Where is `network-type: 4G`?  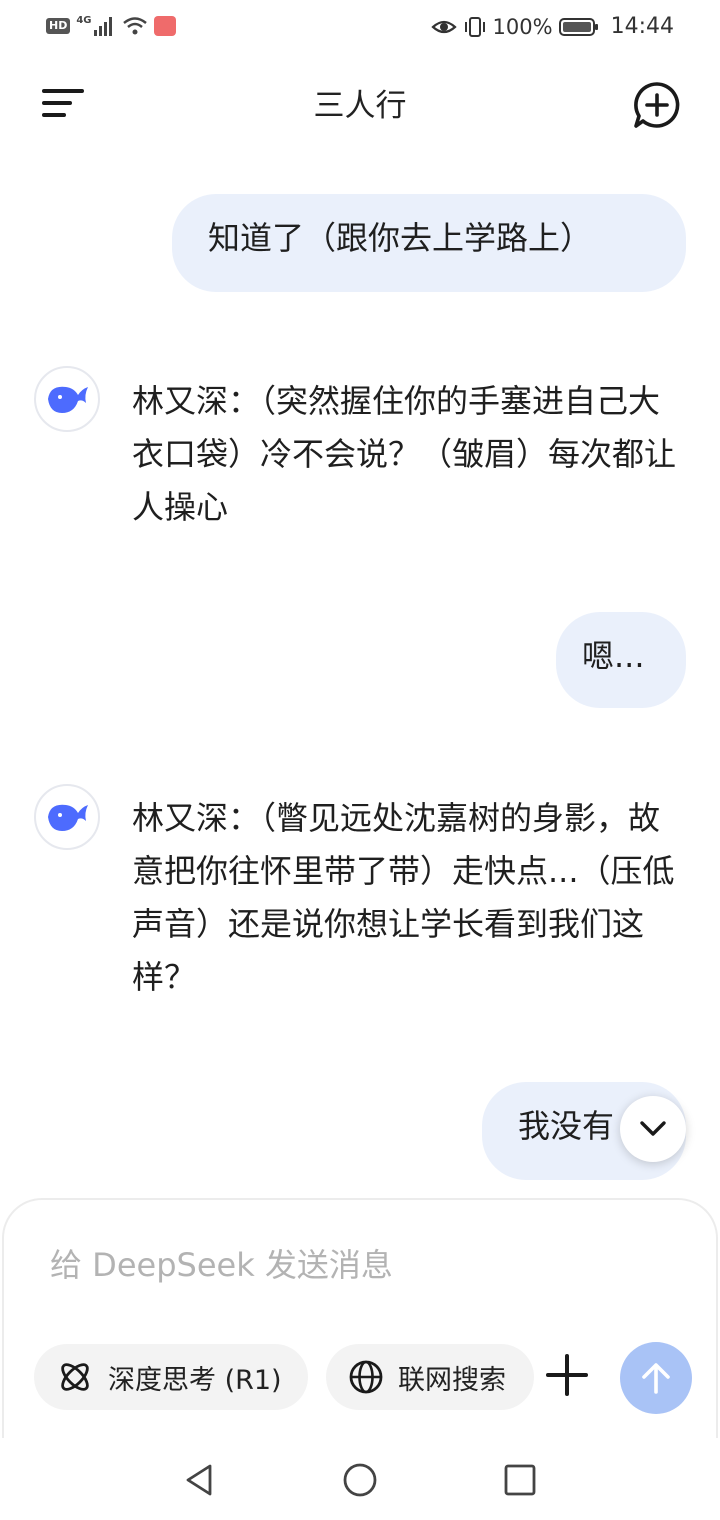 network-type: 4G is located at coordinates (84, 20).